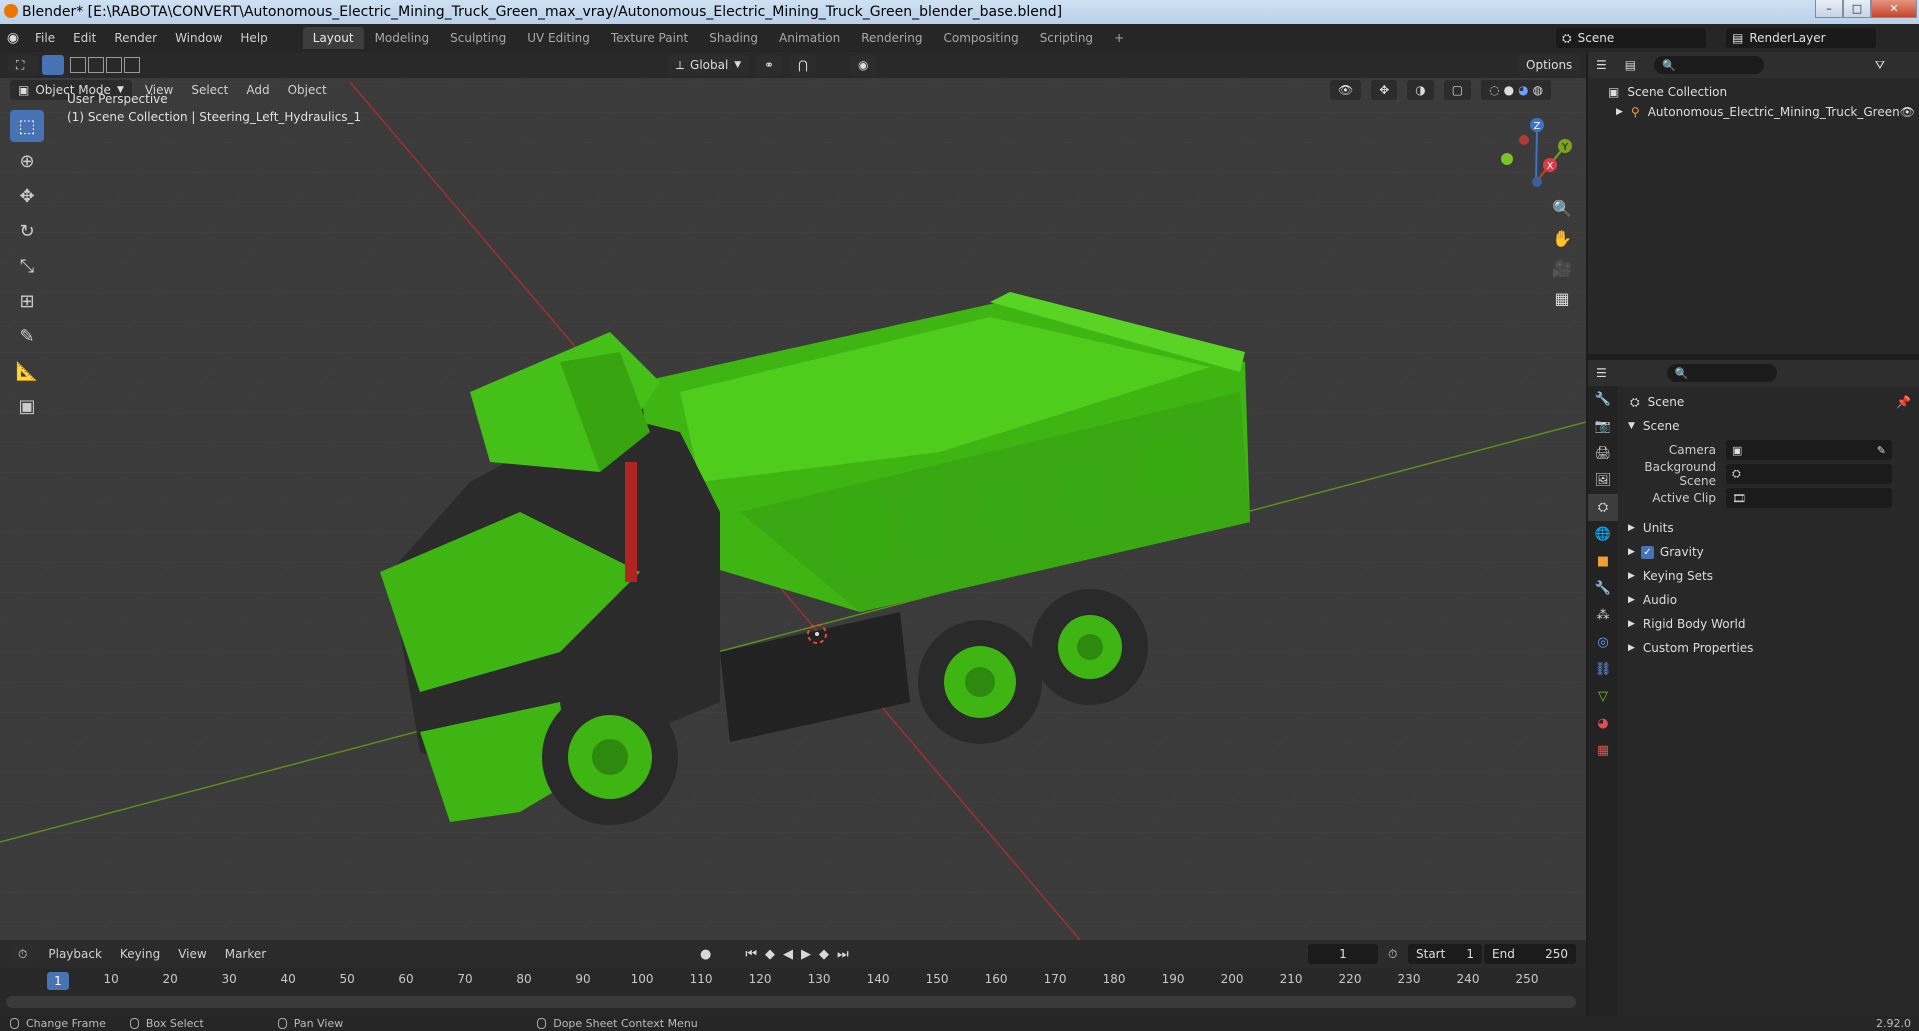  What do you see at coordinates (733, 38) in the screenshot?
I see `tab-shading: Shading` at bounding box center [733, 38].